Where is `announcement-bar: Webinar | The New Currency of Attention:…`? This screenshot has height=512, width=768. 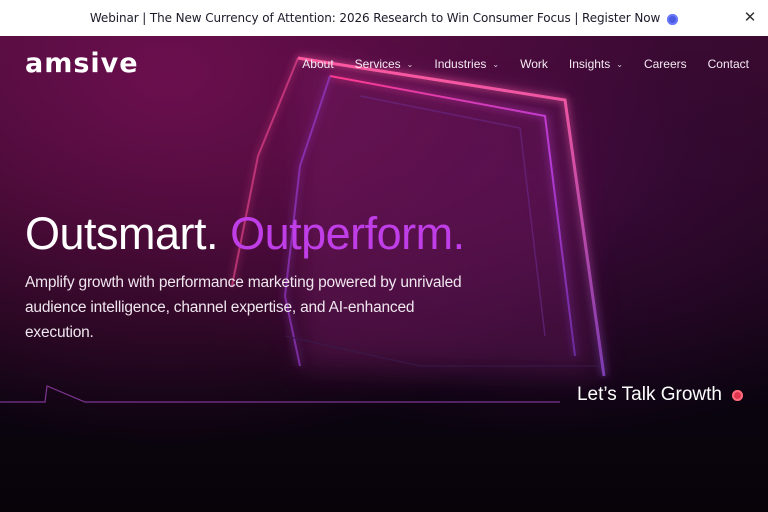
announcement-bar: Webinar | The New Currency of Attention:… is located at coordinates (384, 18).